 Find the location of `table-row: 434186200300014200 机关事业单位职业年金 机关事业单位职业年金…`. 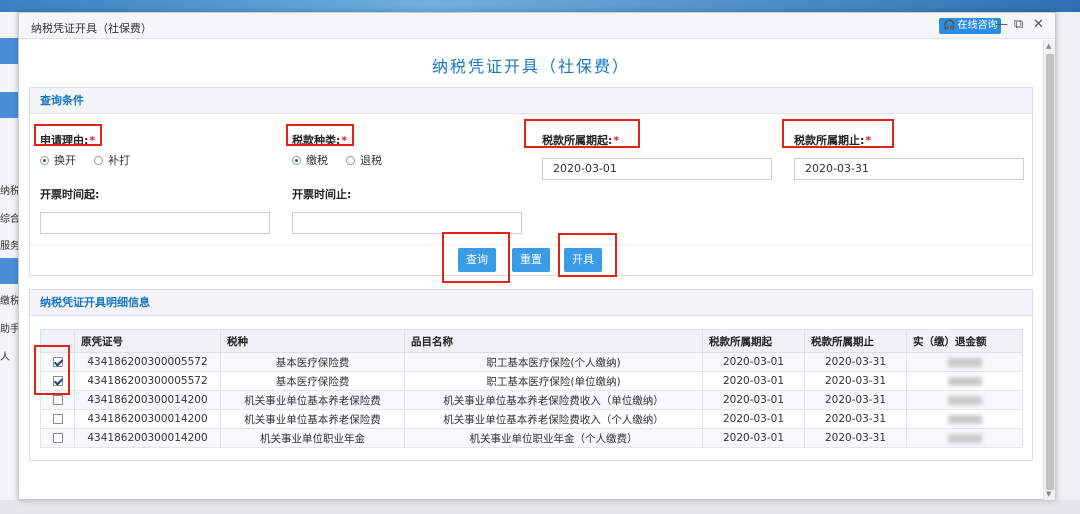

table-row: 434186200300014200 机关事业单位职业年金 机关事业单位职业年金… is located at coordinates (531, 438).